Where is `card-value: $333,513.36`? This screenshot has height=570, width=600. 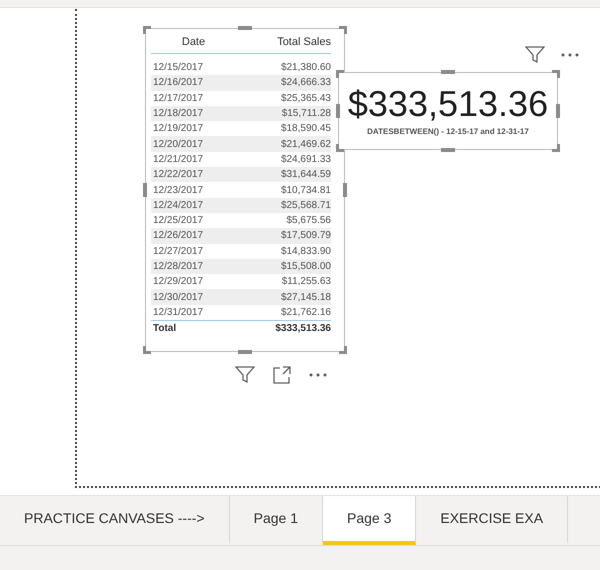
card-value: $333,513.36 is located at coordinates (448, 104).